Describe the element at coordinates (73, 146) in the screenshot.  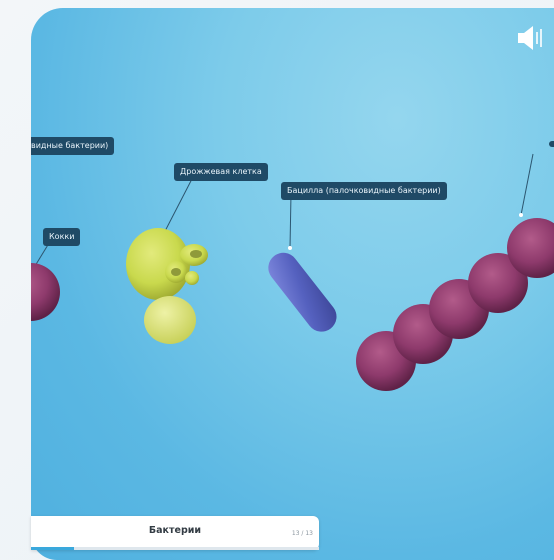
I see `label-rod-bacteria-partial: видные бактерии)` at that location.